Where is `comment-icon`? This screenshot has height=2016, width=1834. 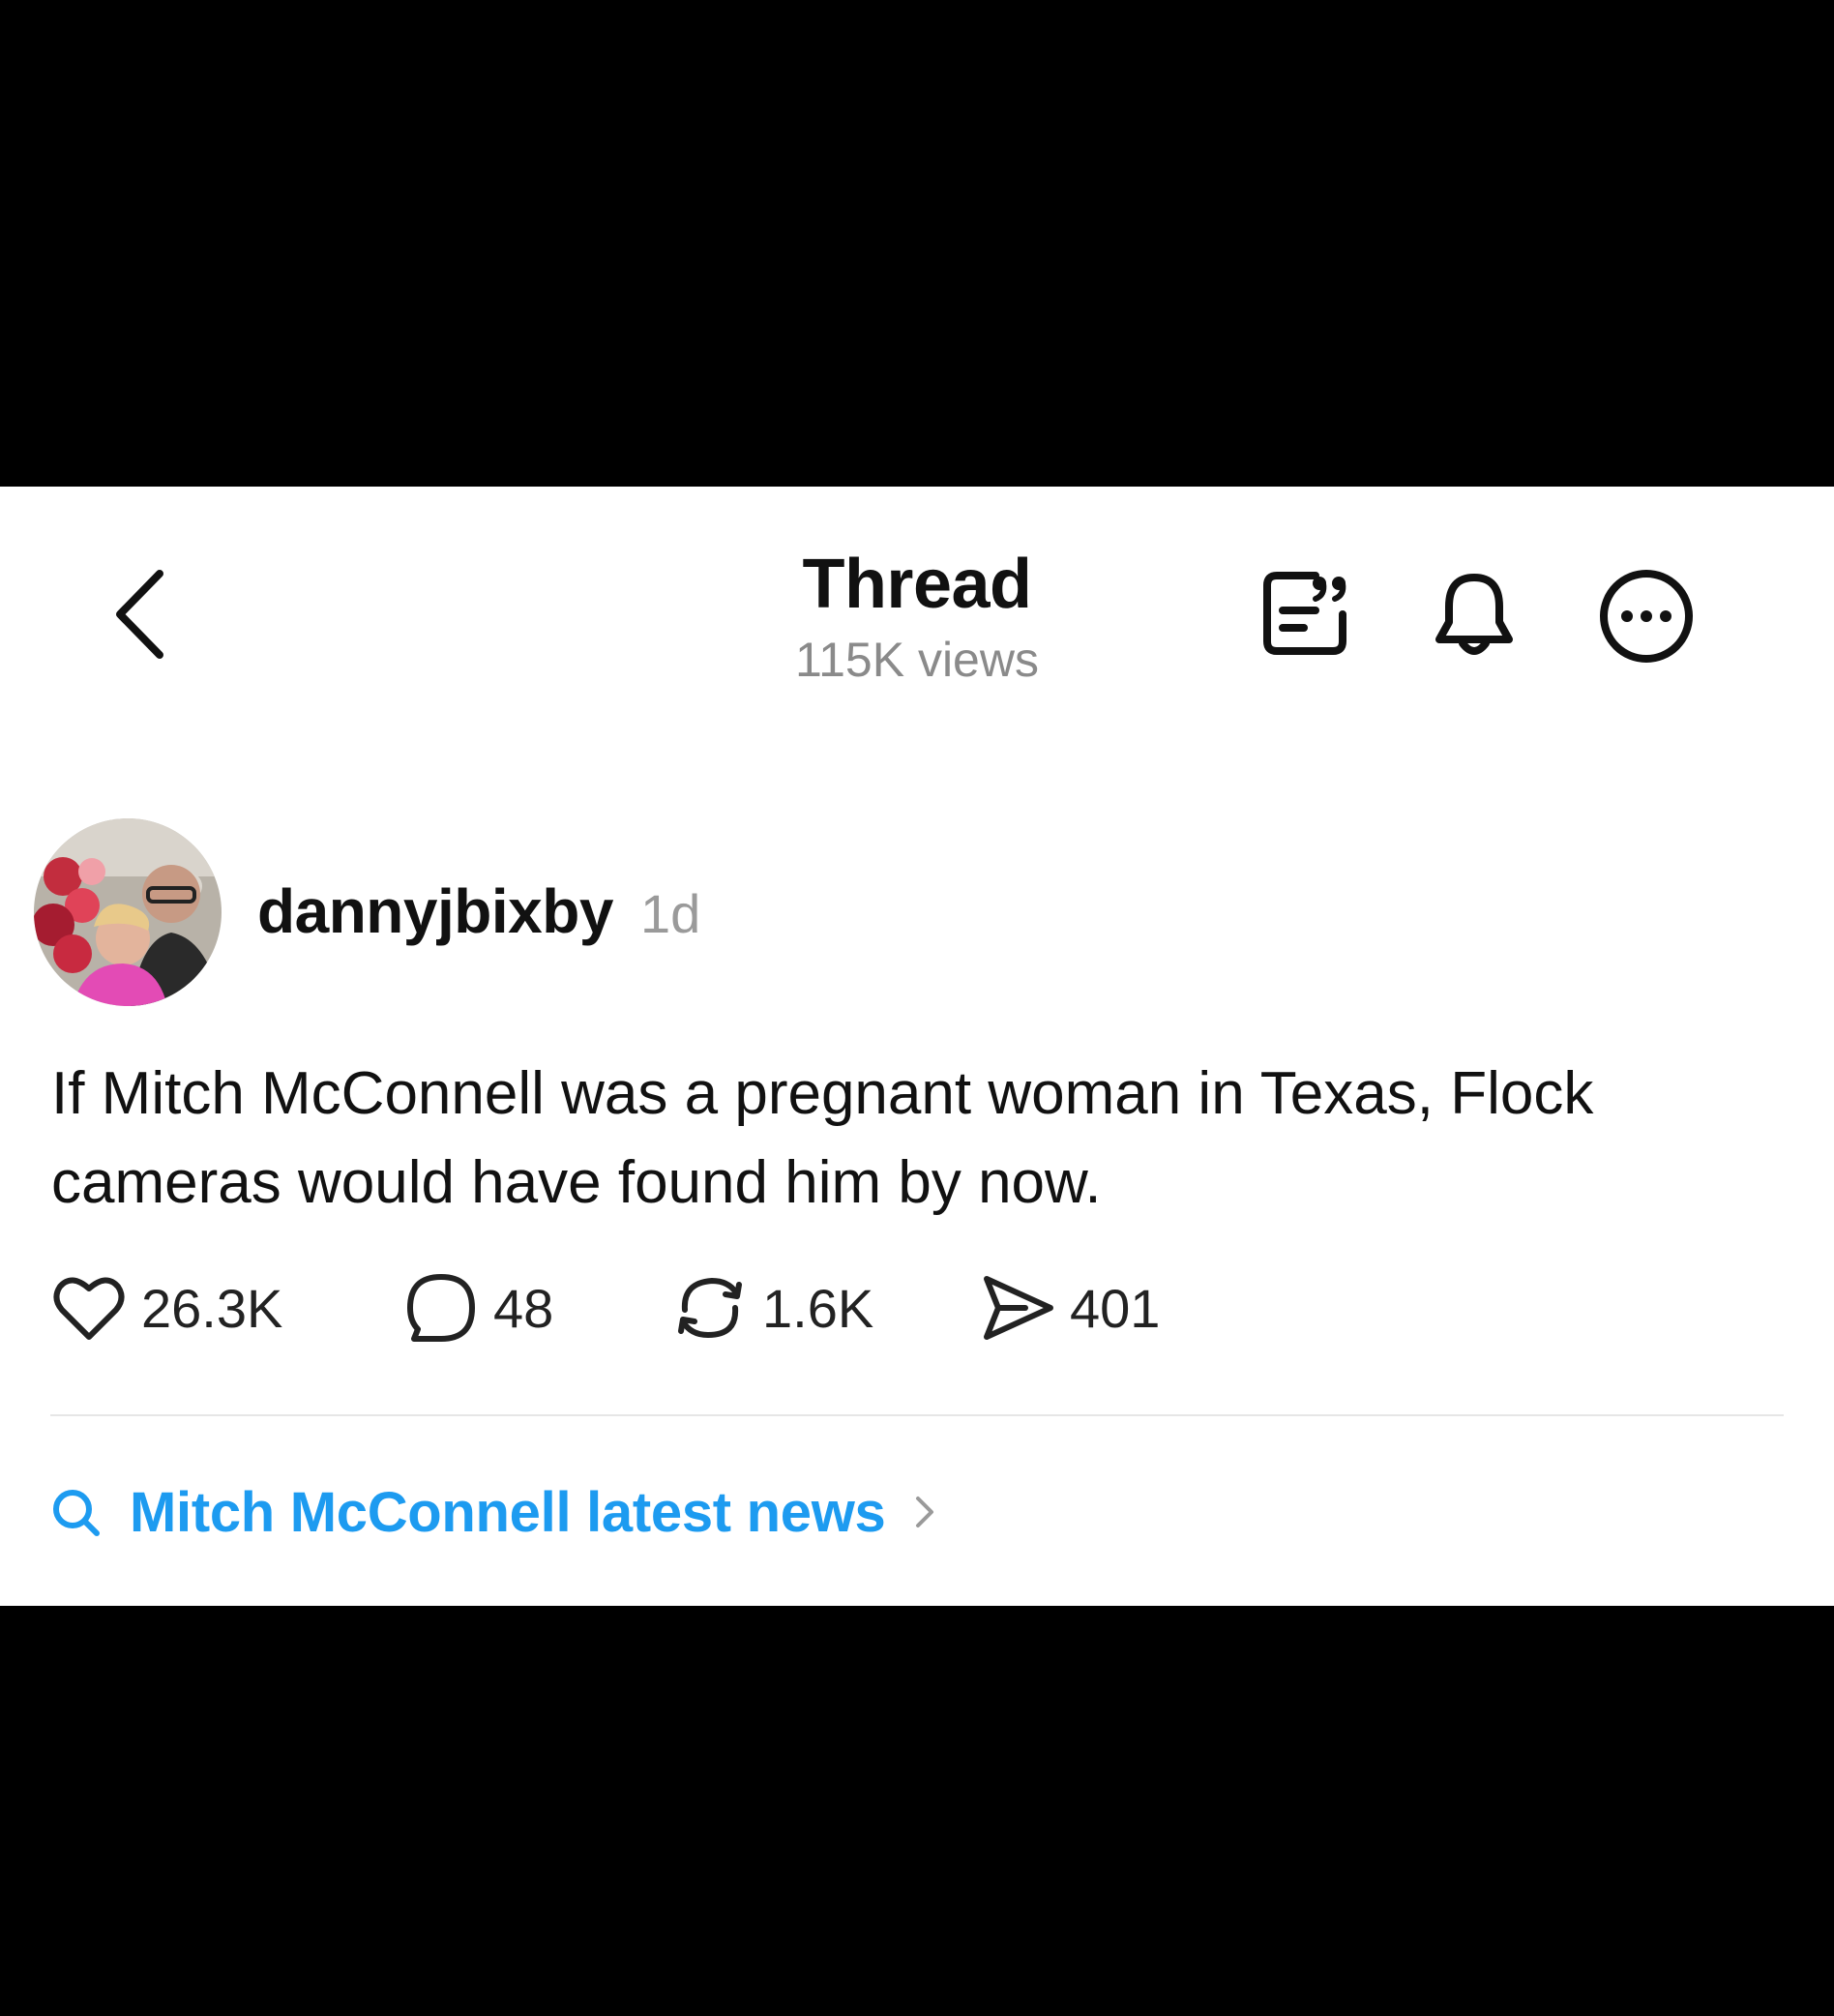
comment-icon is located at coordinates (441, 1308).